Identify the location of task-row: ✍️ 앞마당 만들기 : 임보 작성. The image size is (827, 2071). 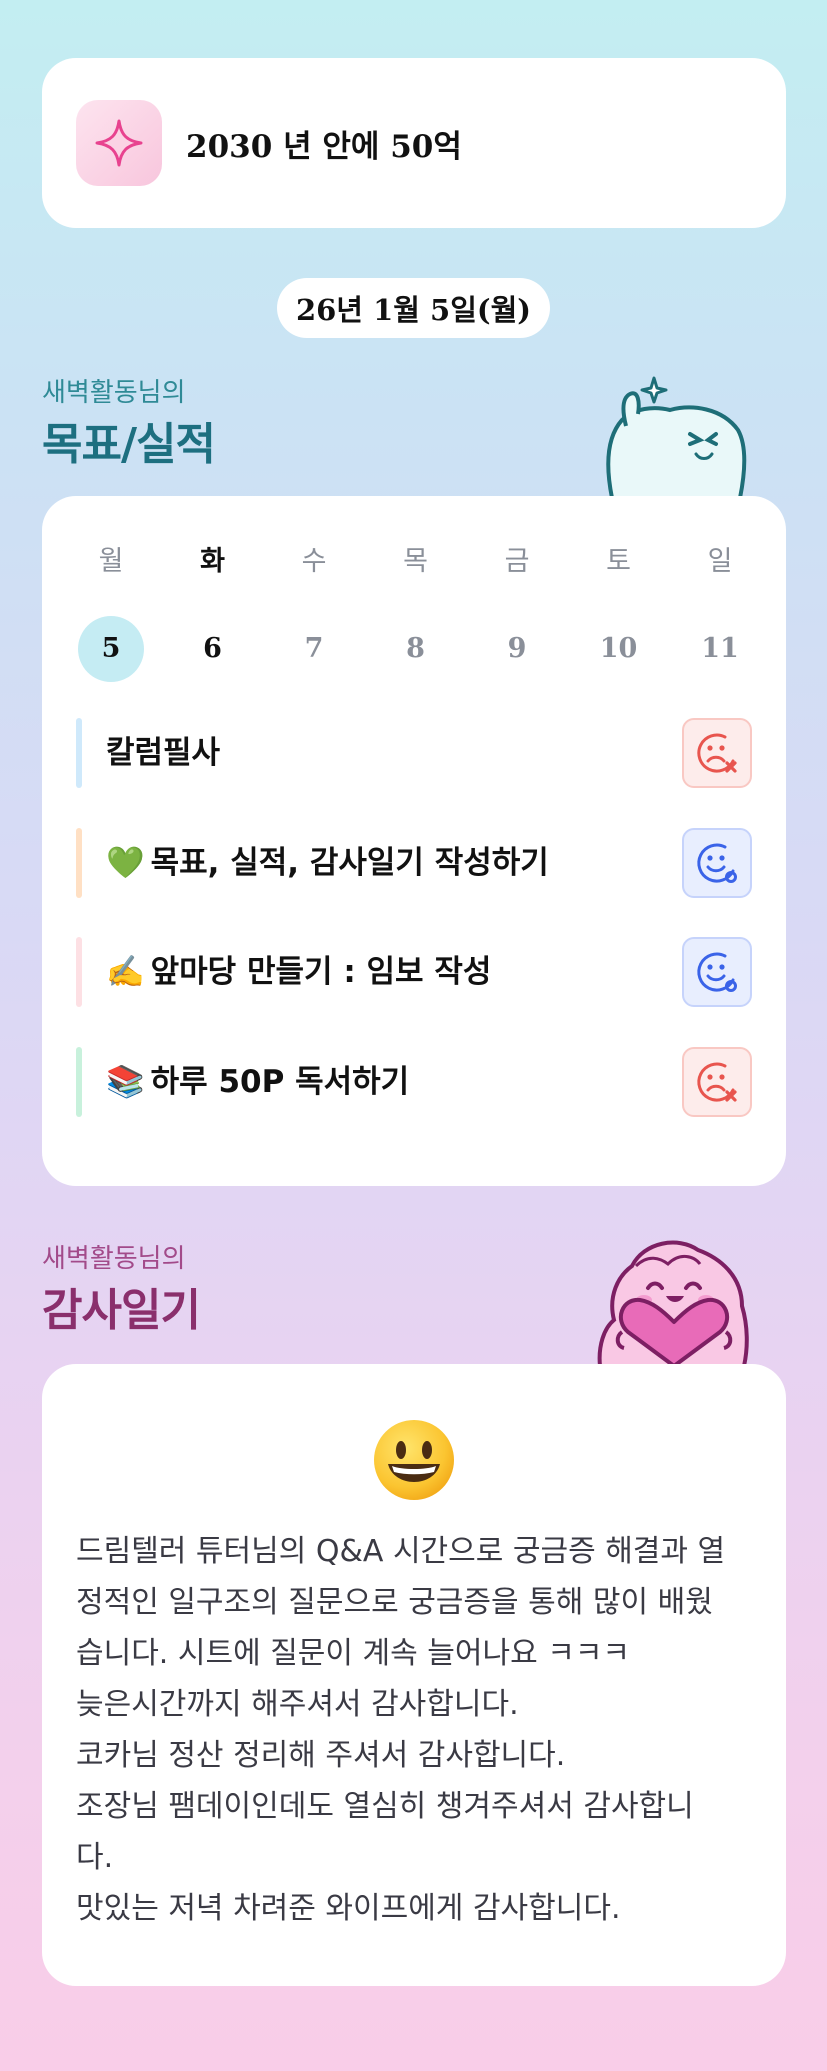
(414, 972).